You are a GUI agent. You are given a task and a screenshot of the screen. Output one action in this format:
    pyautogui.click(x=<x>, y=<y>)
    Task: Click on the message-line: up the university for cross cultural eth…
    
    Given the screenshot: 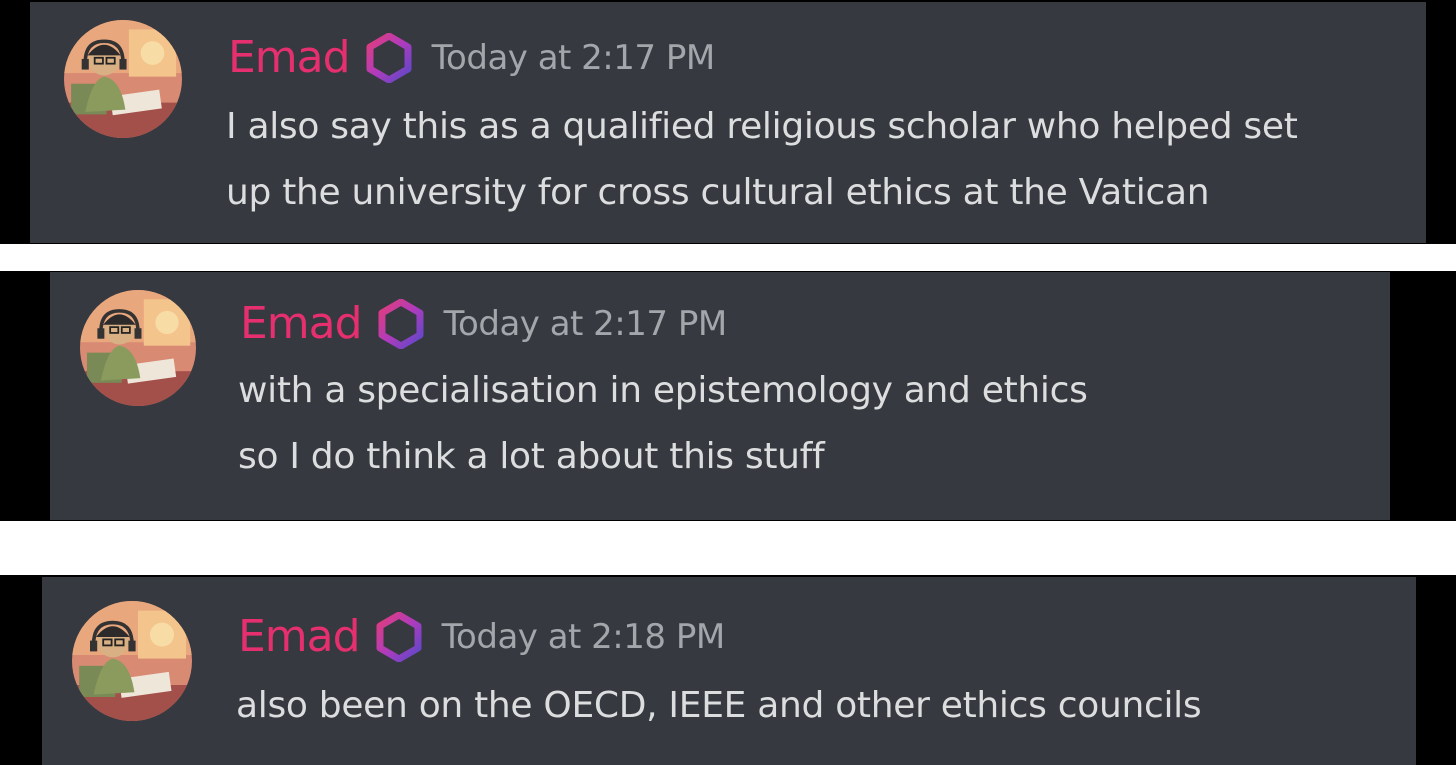 What is the action you would take?
    pyautogui.click(x=718, y=192)
    